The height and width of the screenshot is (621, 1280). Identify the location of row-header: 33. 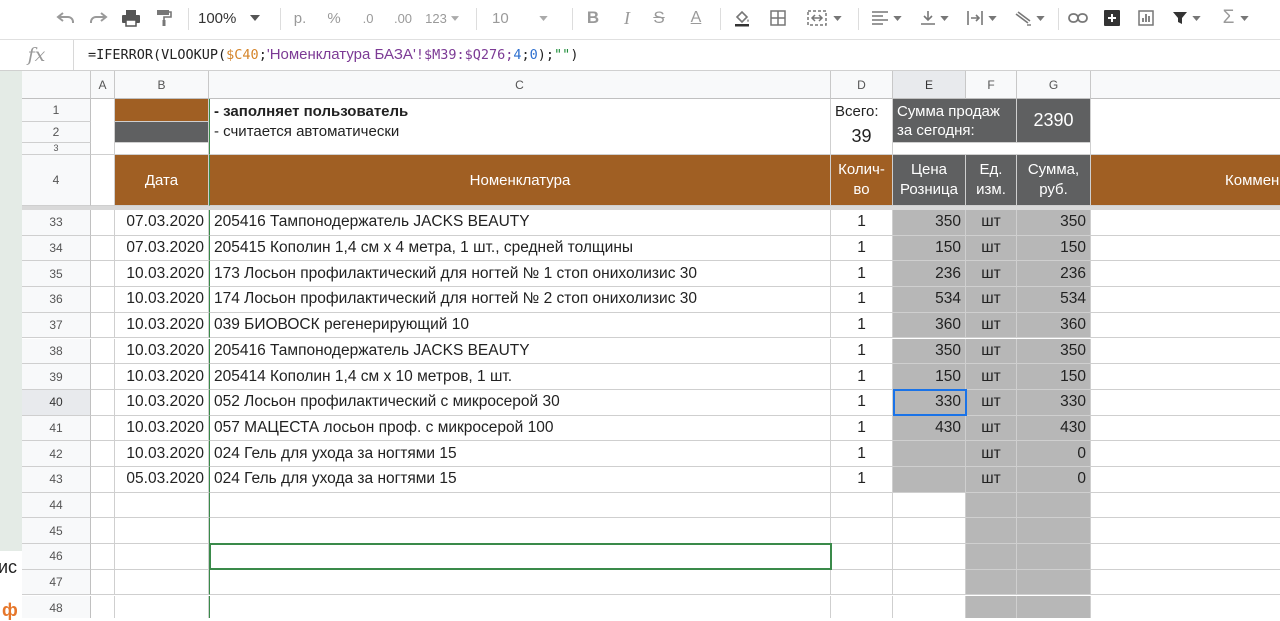
(56, 223).